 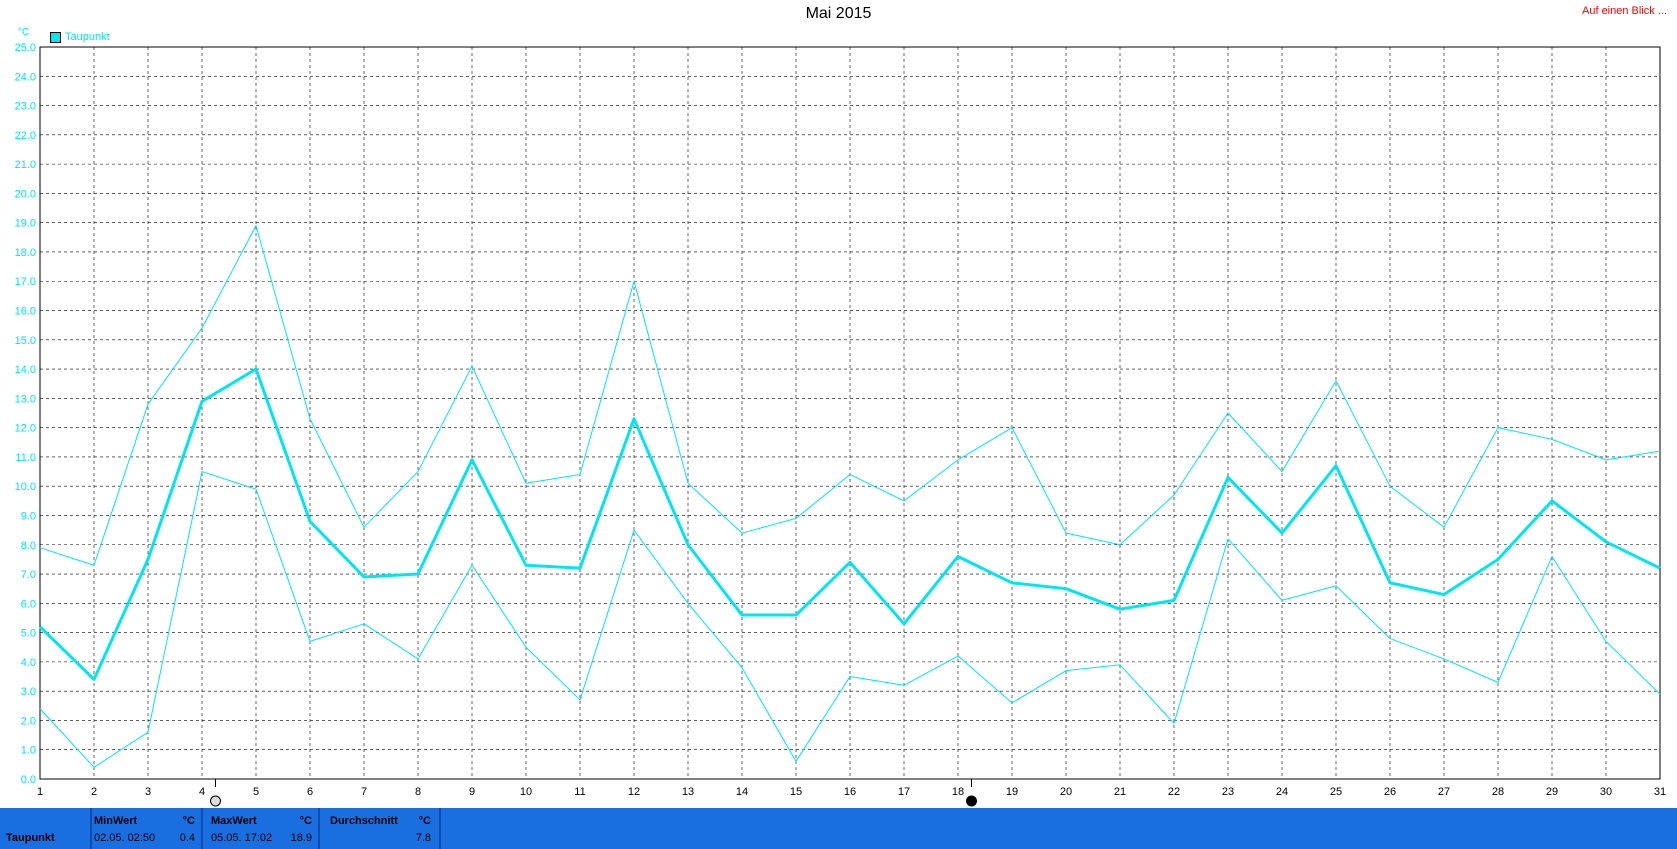 I want to click on x-tick-label: 22, so click(x=1174, y=792).